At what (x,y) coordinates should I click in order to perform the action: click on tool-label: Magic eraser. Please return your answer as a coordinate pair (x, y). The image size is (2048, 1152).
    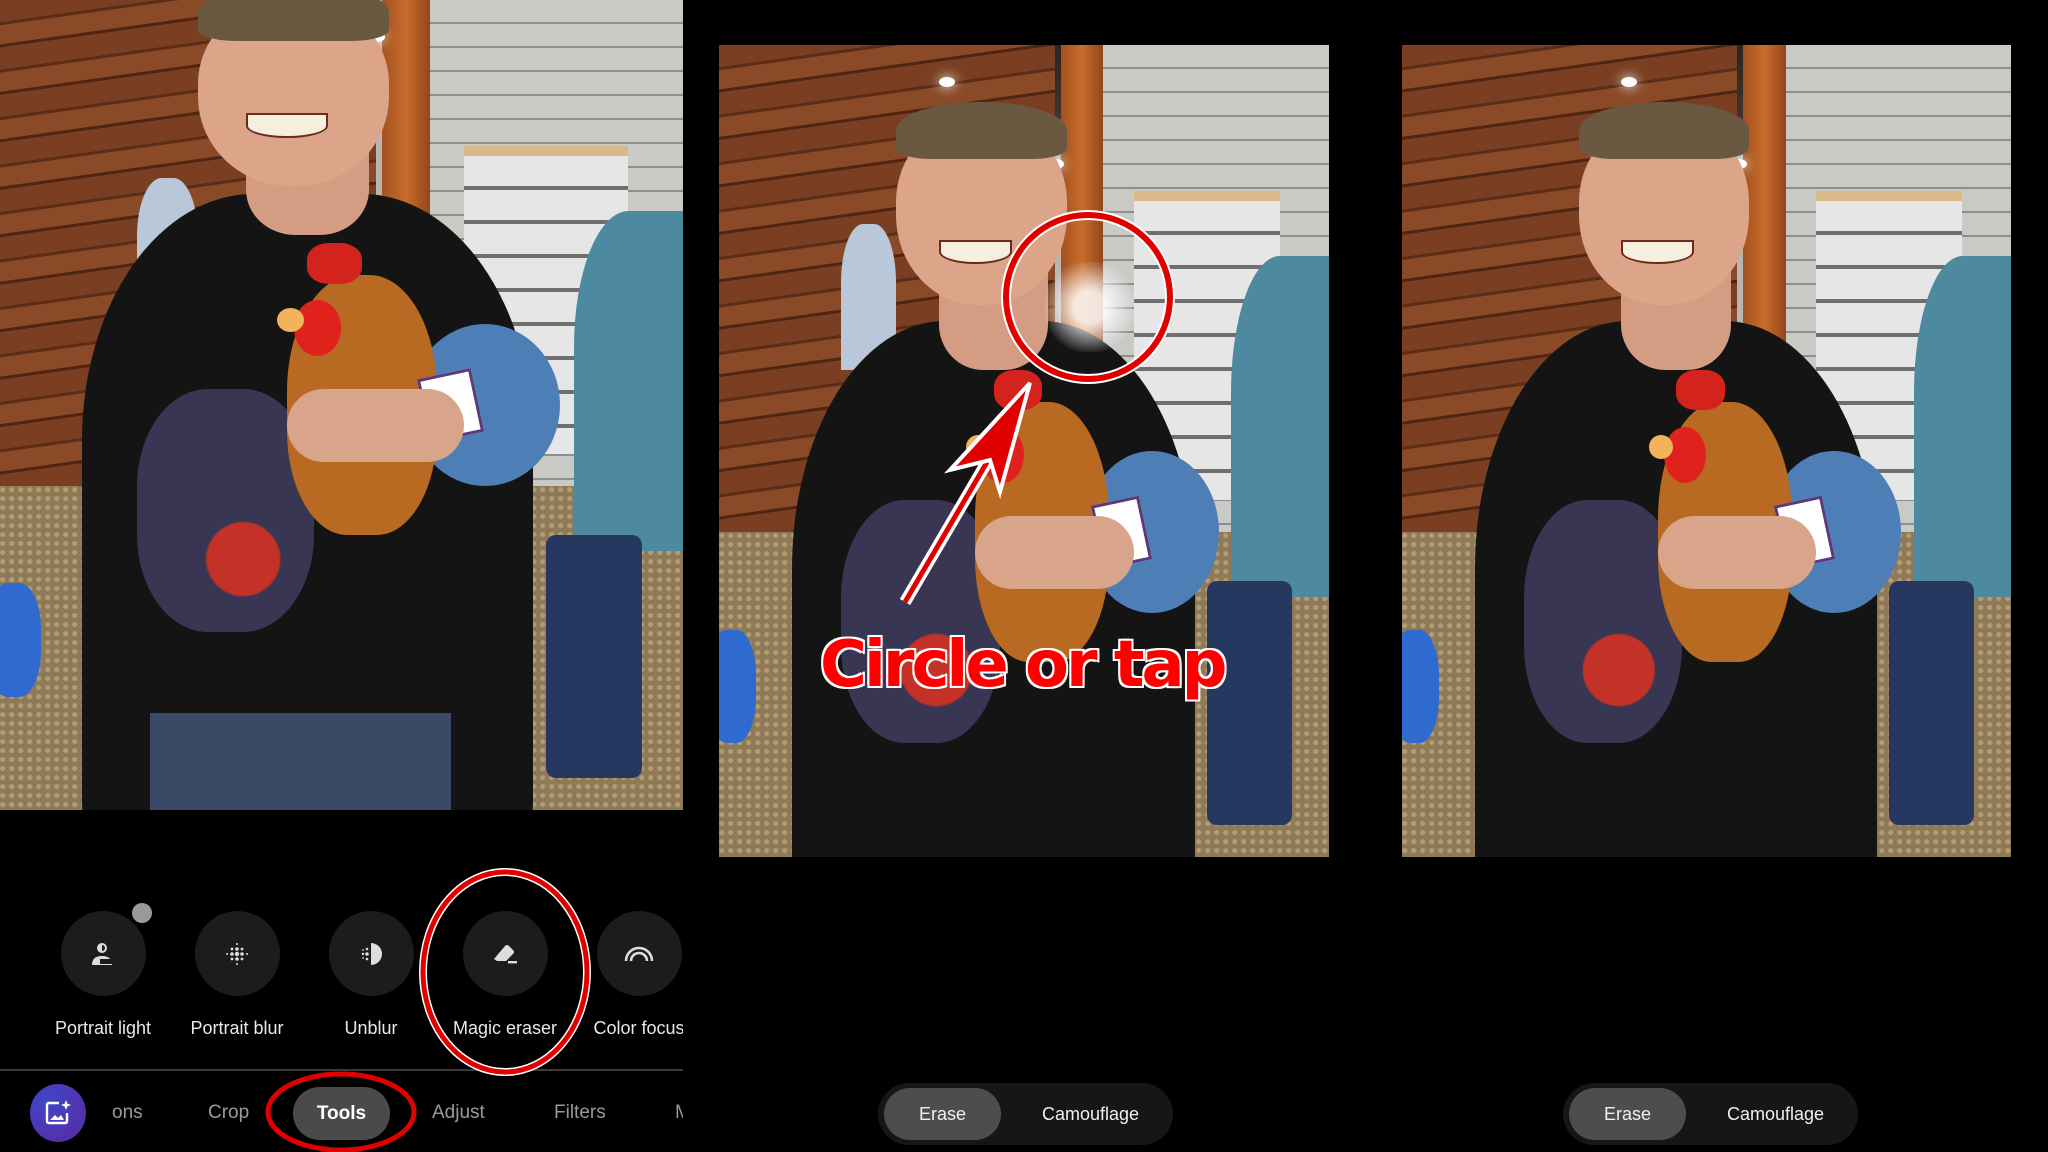
    Looking at the image, I should click on (505, 1028).